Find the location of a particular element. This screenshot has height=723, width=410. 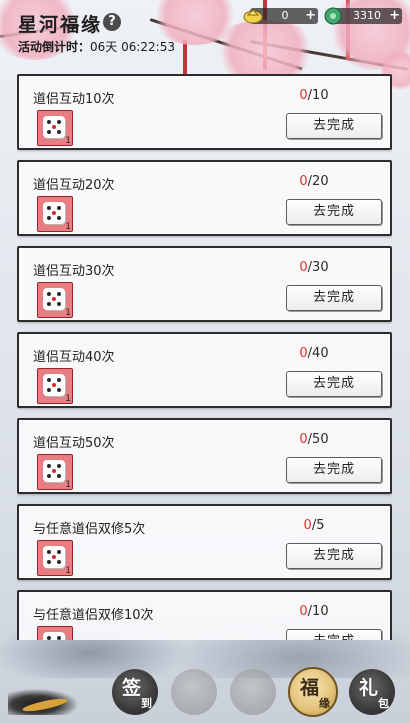

task-card: 道侣互动40次 0/40 1 去完成 is located at coordinates (204, 370).